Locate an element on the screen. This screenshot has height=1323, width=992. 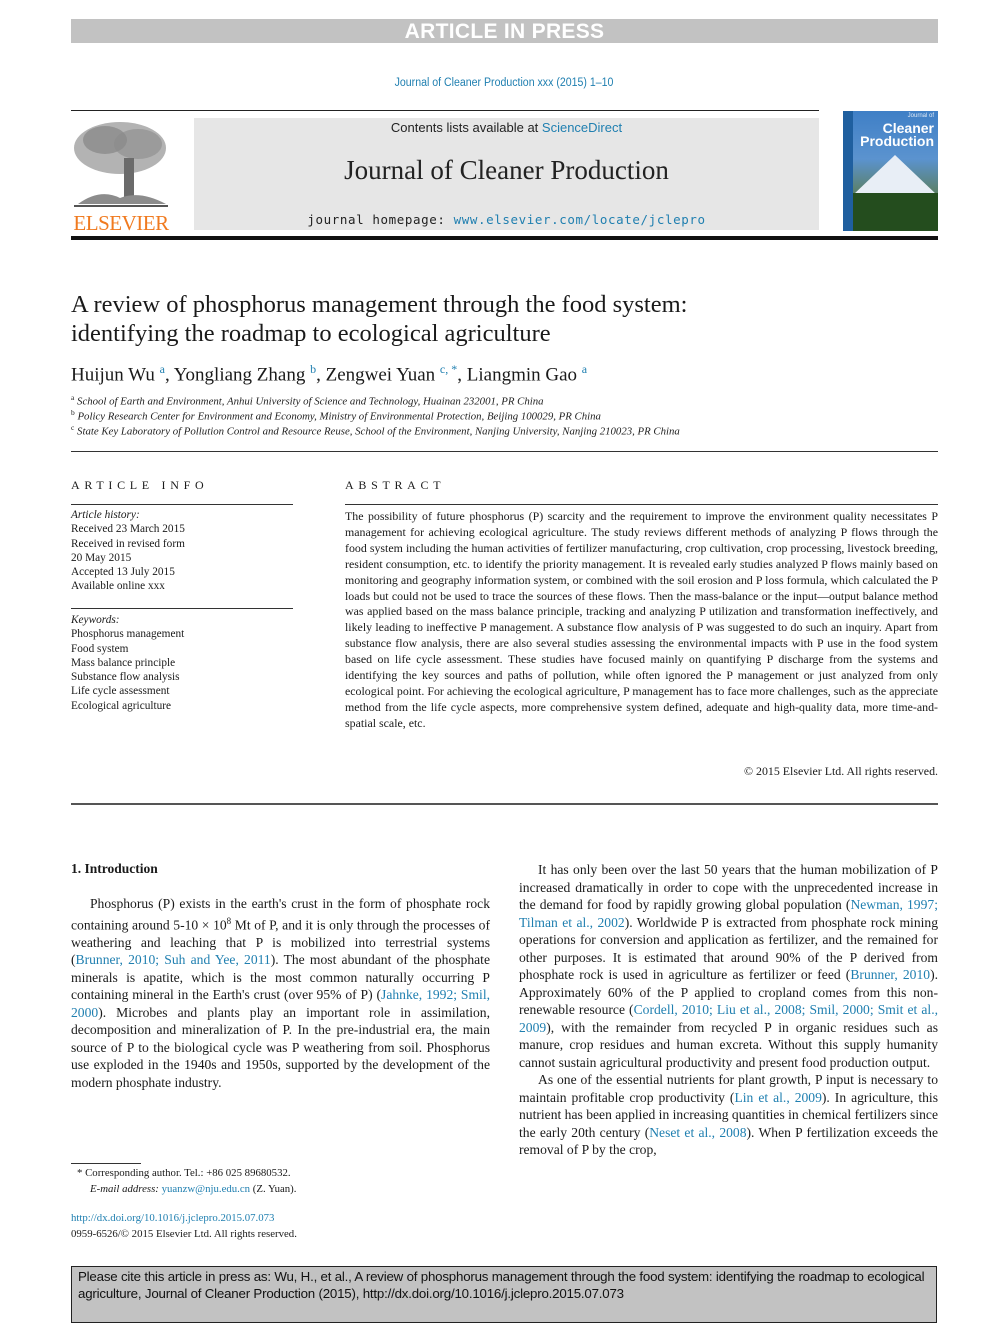
article-info-heading: ARTICLE INFO is located at coordinates (140, 485).